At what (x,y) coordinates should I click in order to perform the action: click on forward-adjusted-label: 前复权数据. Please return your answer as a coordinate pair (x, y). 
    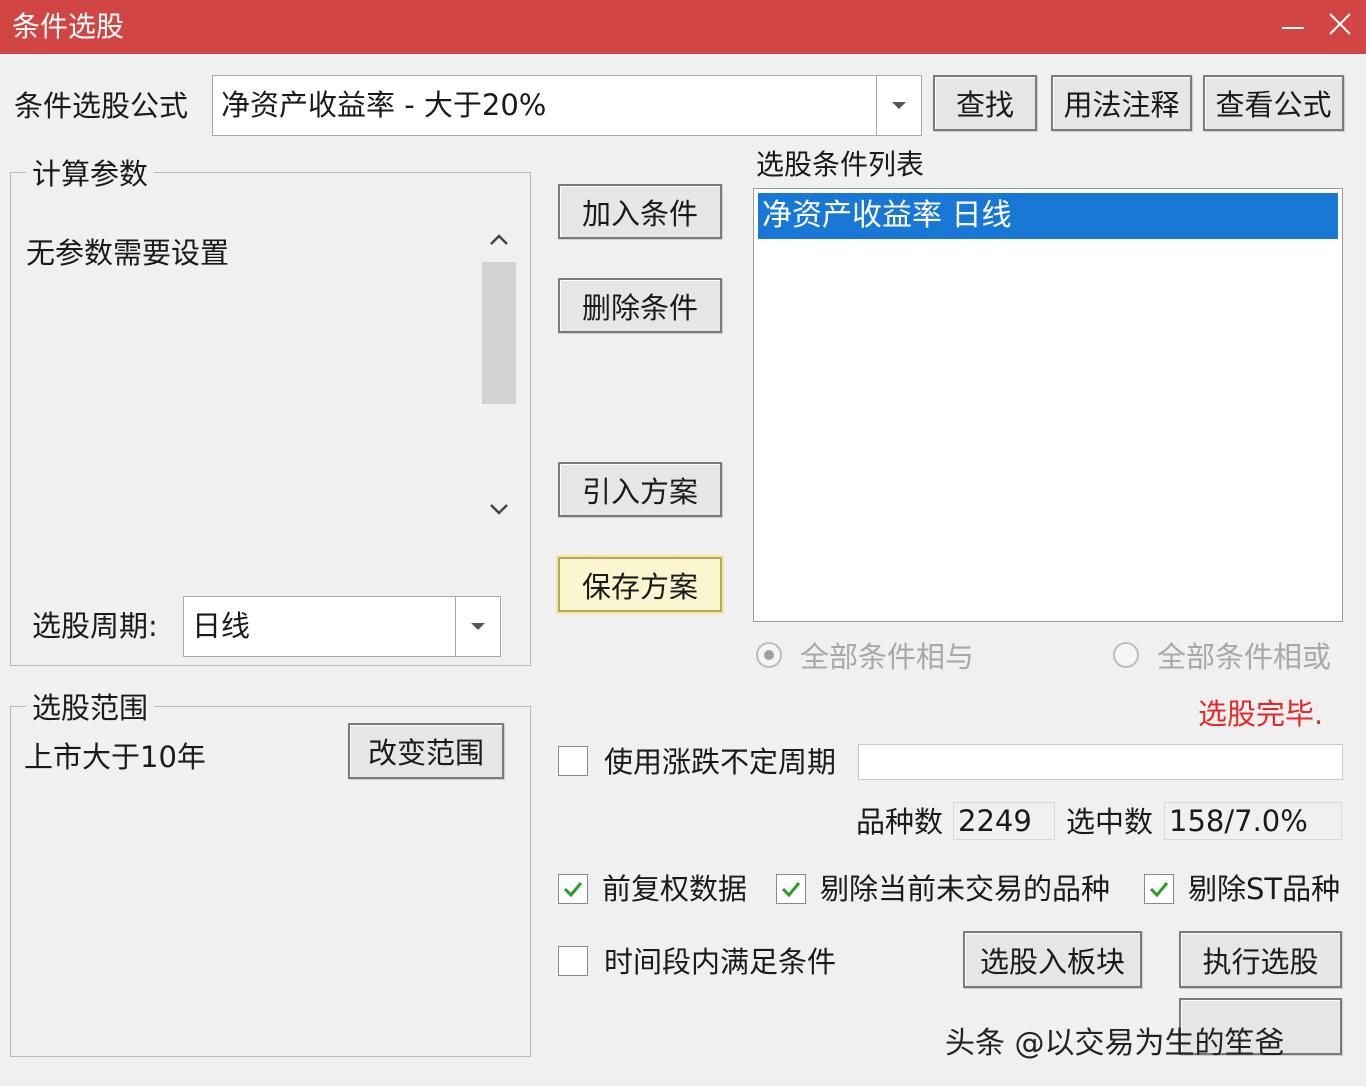
    Looking at the image, I should click on (675, 889).